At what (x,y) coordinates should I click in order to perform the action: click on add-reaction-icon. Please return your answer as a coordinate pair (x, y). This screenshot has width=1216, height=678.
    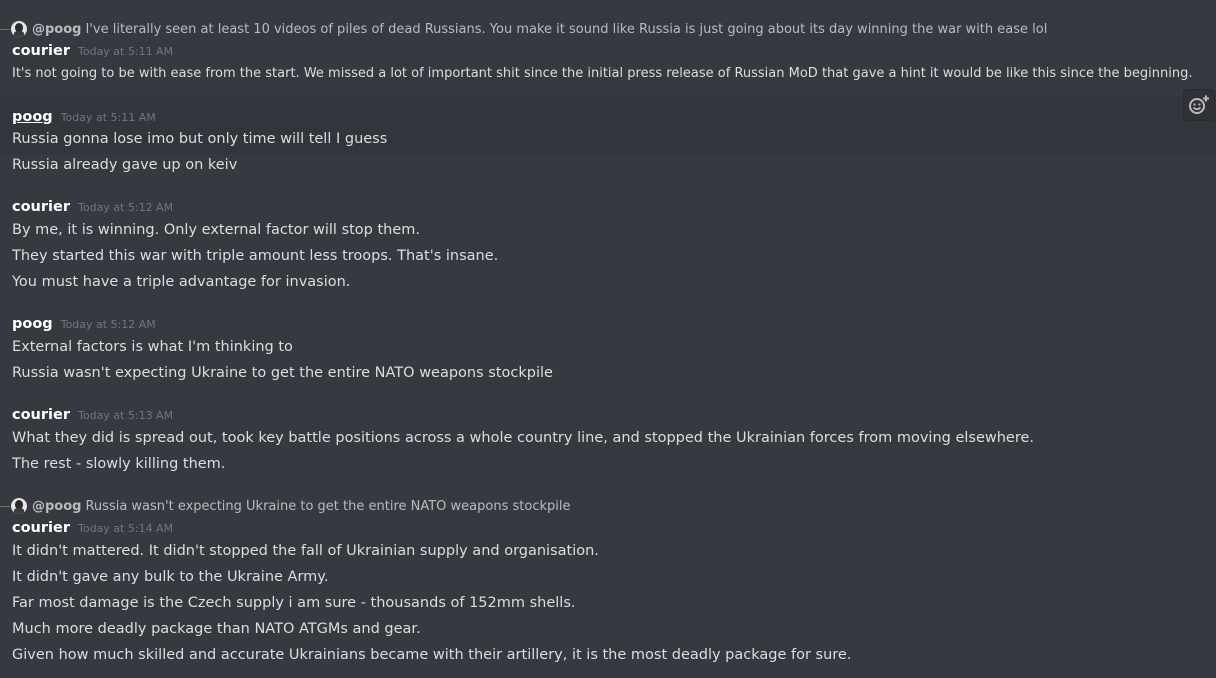
    Looking at the image, I should click on (1199, 104).